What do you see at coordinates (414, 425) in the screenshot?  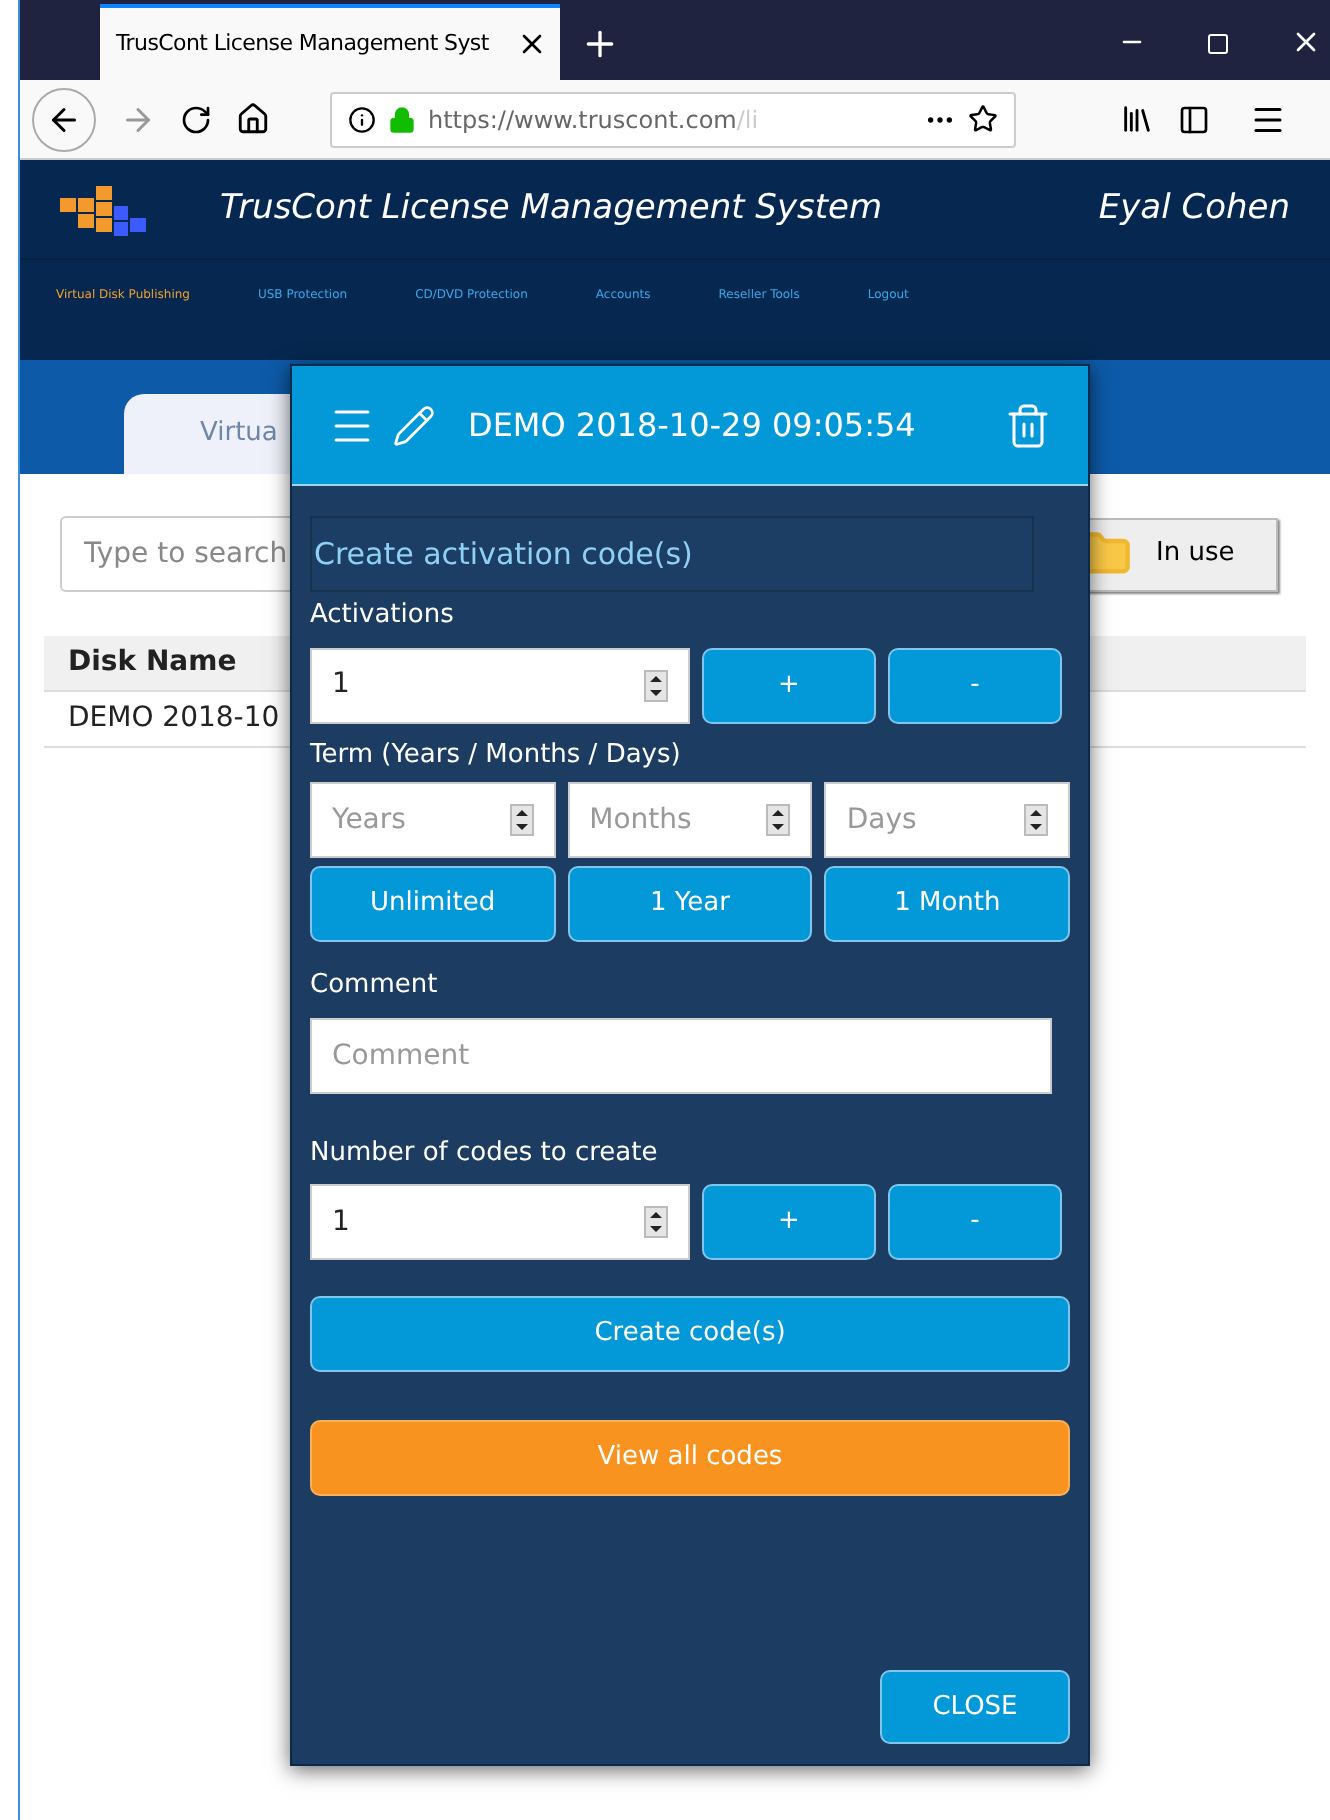 I see `edit-icon` at bounding box center [414, 425].